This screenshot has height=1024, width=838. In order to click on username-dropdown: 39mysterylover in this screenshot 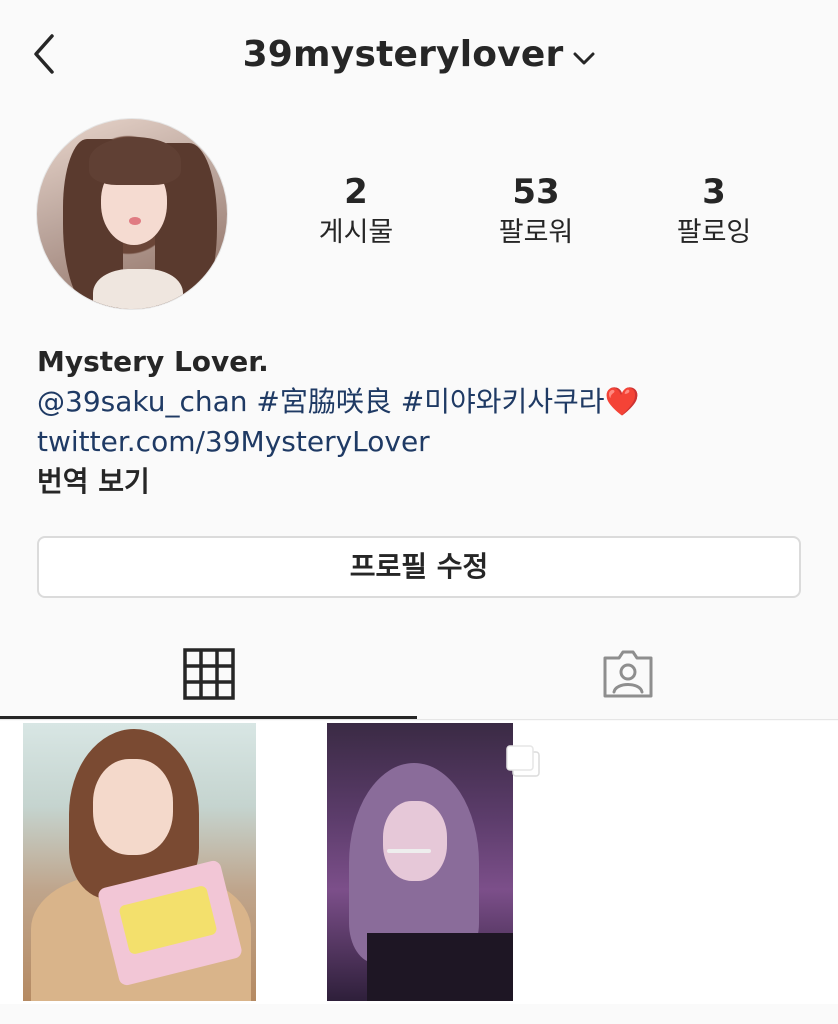, I will do `click(419, 54)`.